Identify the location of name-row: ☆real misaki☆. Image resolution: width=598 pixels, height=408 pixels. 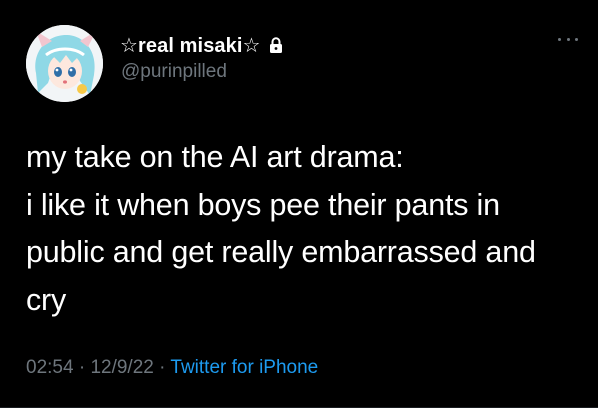
(201, 45).